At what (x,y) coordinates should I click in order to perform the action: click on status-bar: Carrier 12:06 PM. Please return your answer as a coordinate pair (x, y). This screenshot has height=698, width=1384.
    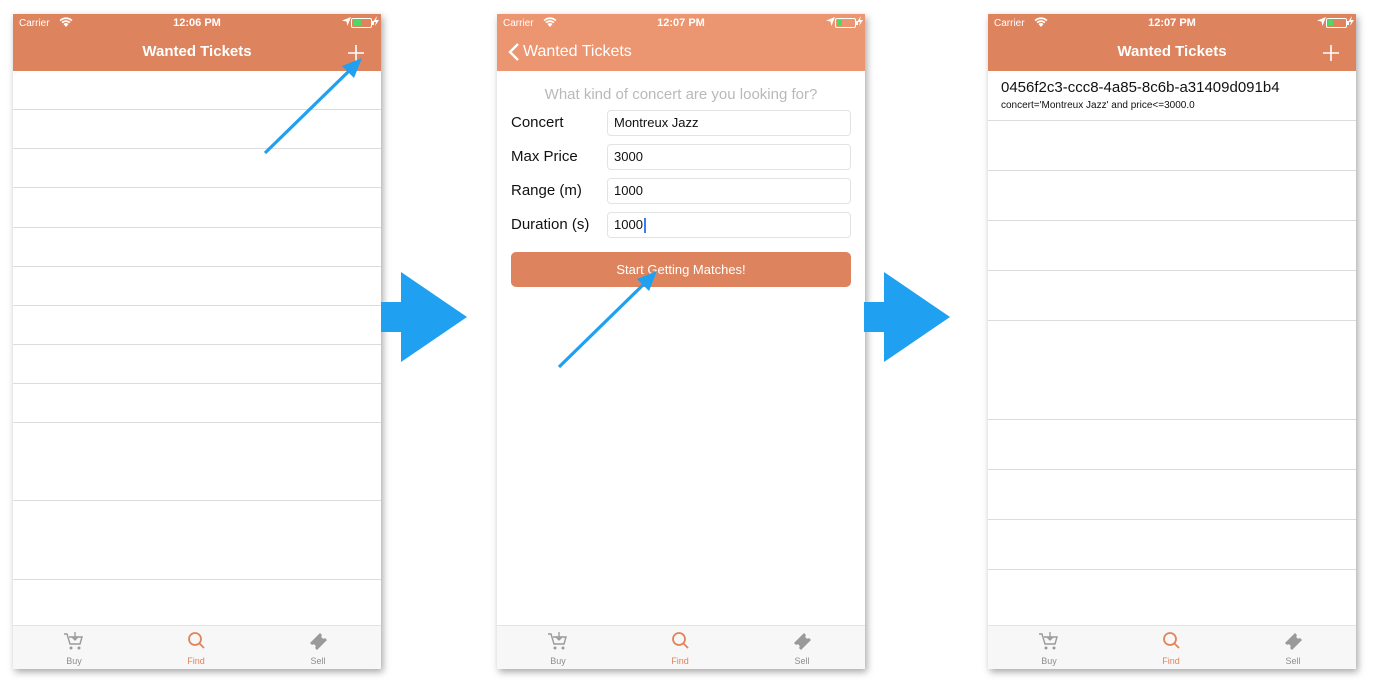
    Looking at the image, I should click on (197, 24).